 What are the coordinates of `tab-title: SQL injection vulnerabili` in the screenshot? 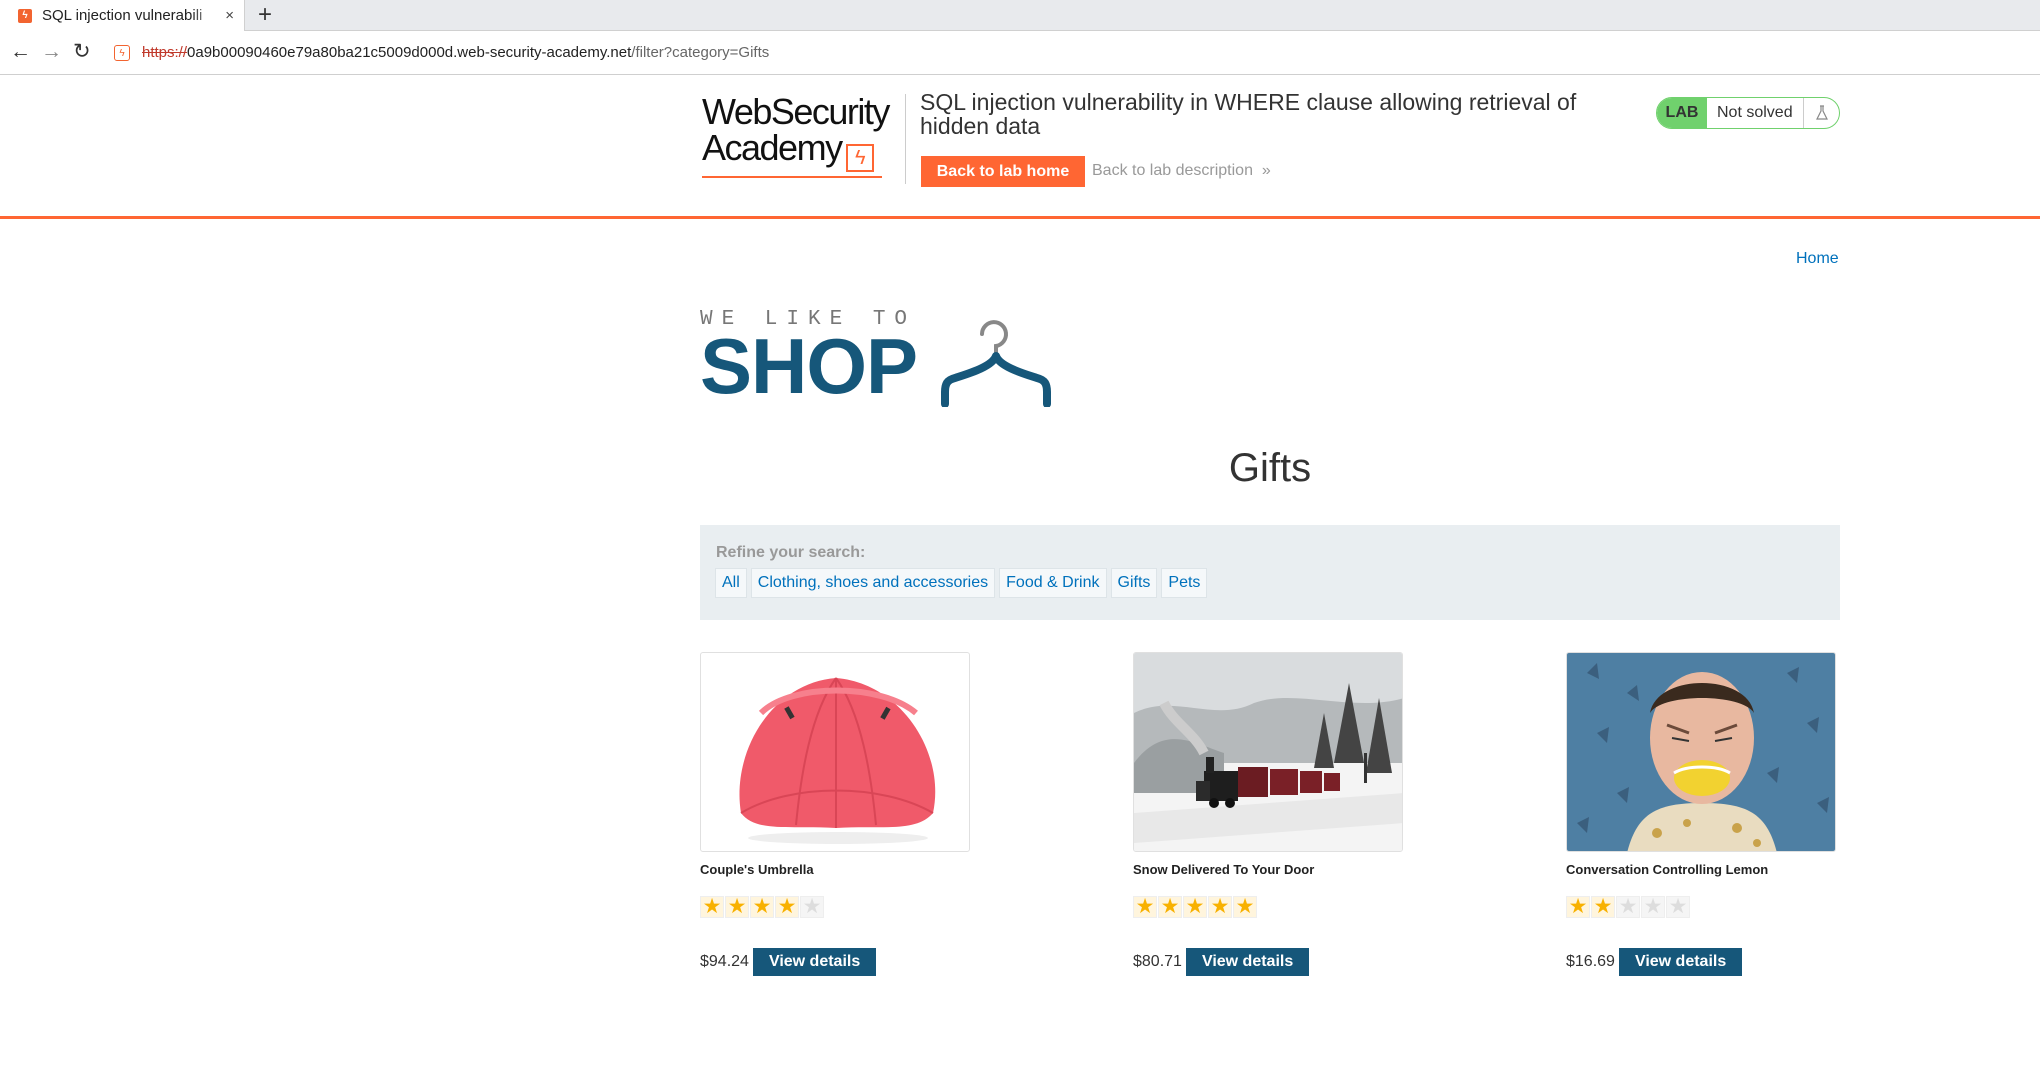 It's located at (122, 15).